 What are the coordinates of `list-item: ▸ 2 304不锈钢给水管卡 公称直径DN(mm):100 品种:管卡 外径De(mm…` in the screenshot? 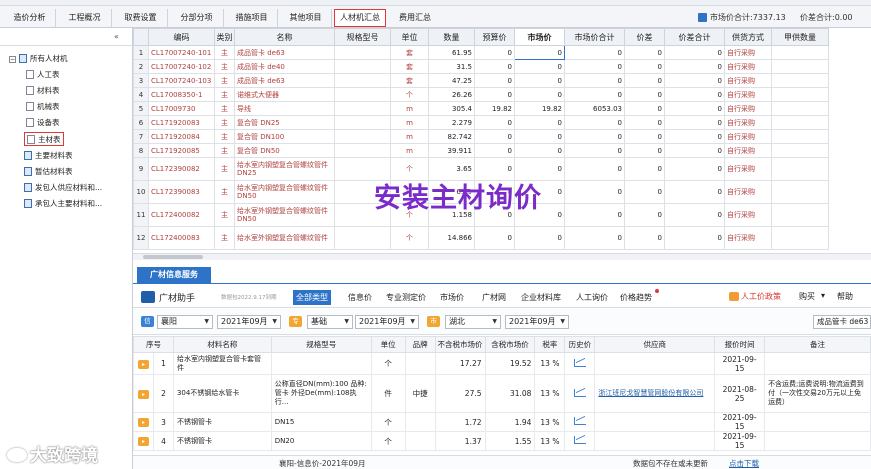 It's located at (502, 393).